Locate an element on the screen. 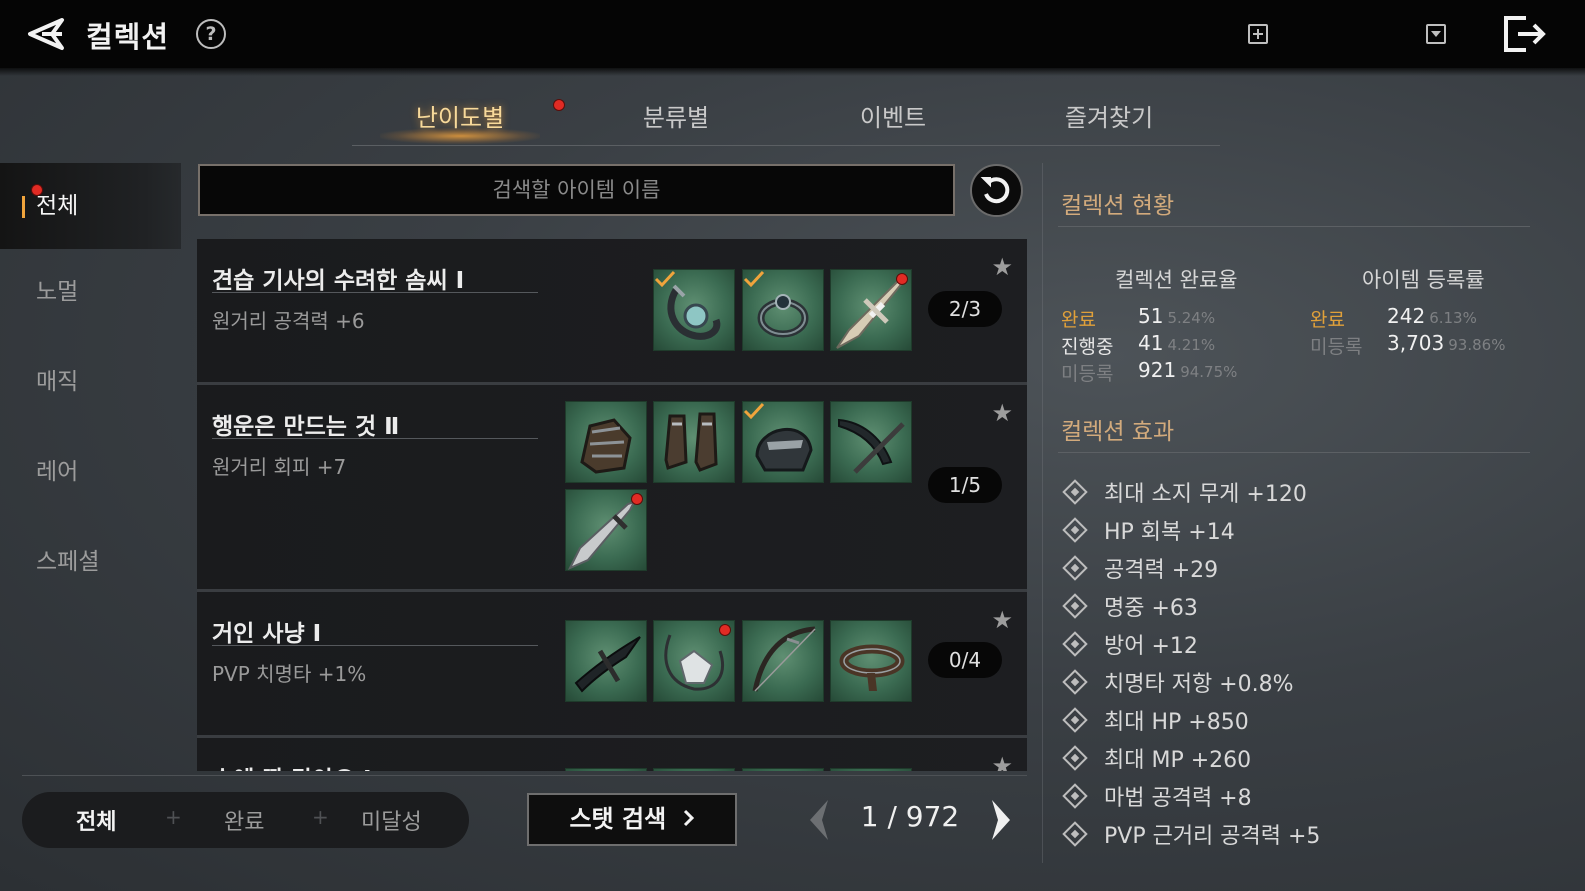 The width and height of the screenshot is (1585, 891). collection-card: 거인 사냥 Ⅰ PVP 치명타 +1% ★ 0/4 is located at coordinates (612, 665).